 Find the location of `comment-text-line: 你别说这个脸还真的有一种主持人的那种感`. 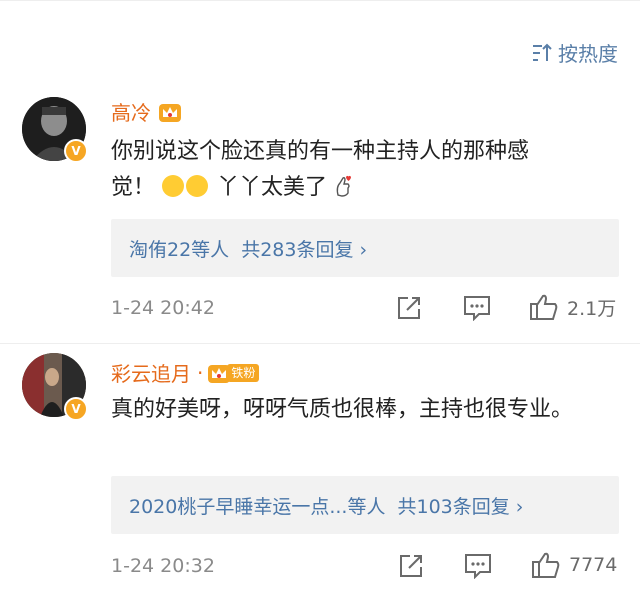

comment-text-line: 你别说这个脸还真的有一种主持人的那种感 is located at coordinates (320, 151).